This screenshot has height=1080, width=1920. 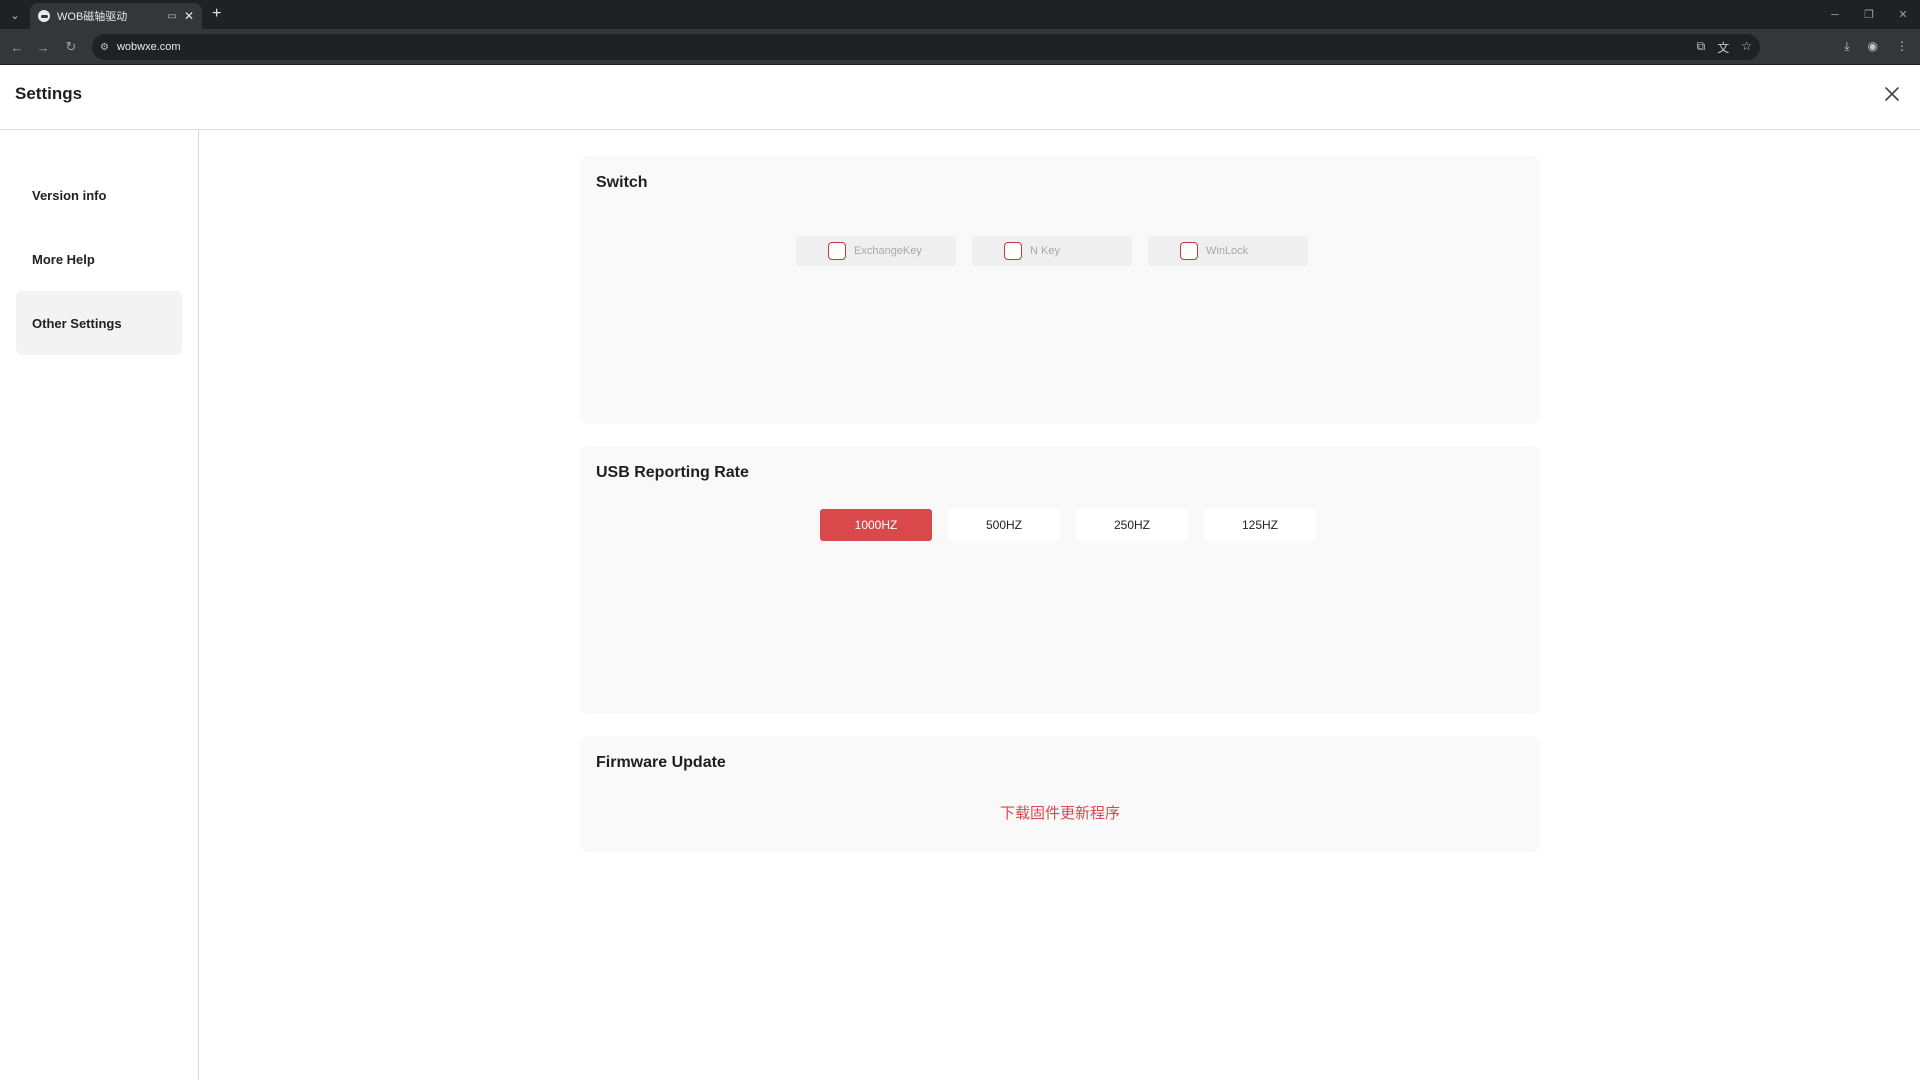 I want to click on tab-title: WOB磁轴驱动, so click(x=92, y=17).